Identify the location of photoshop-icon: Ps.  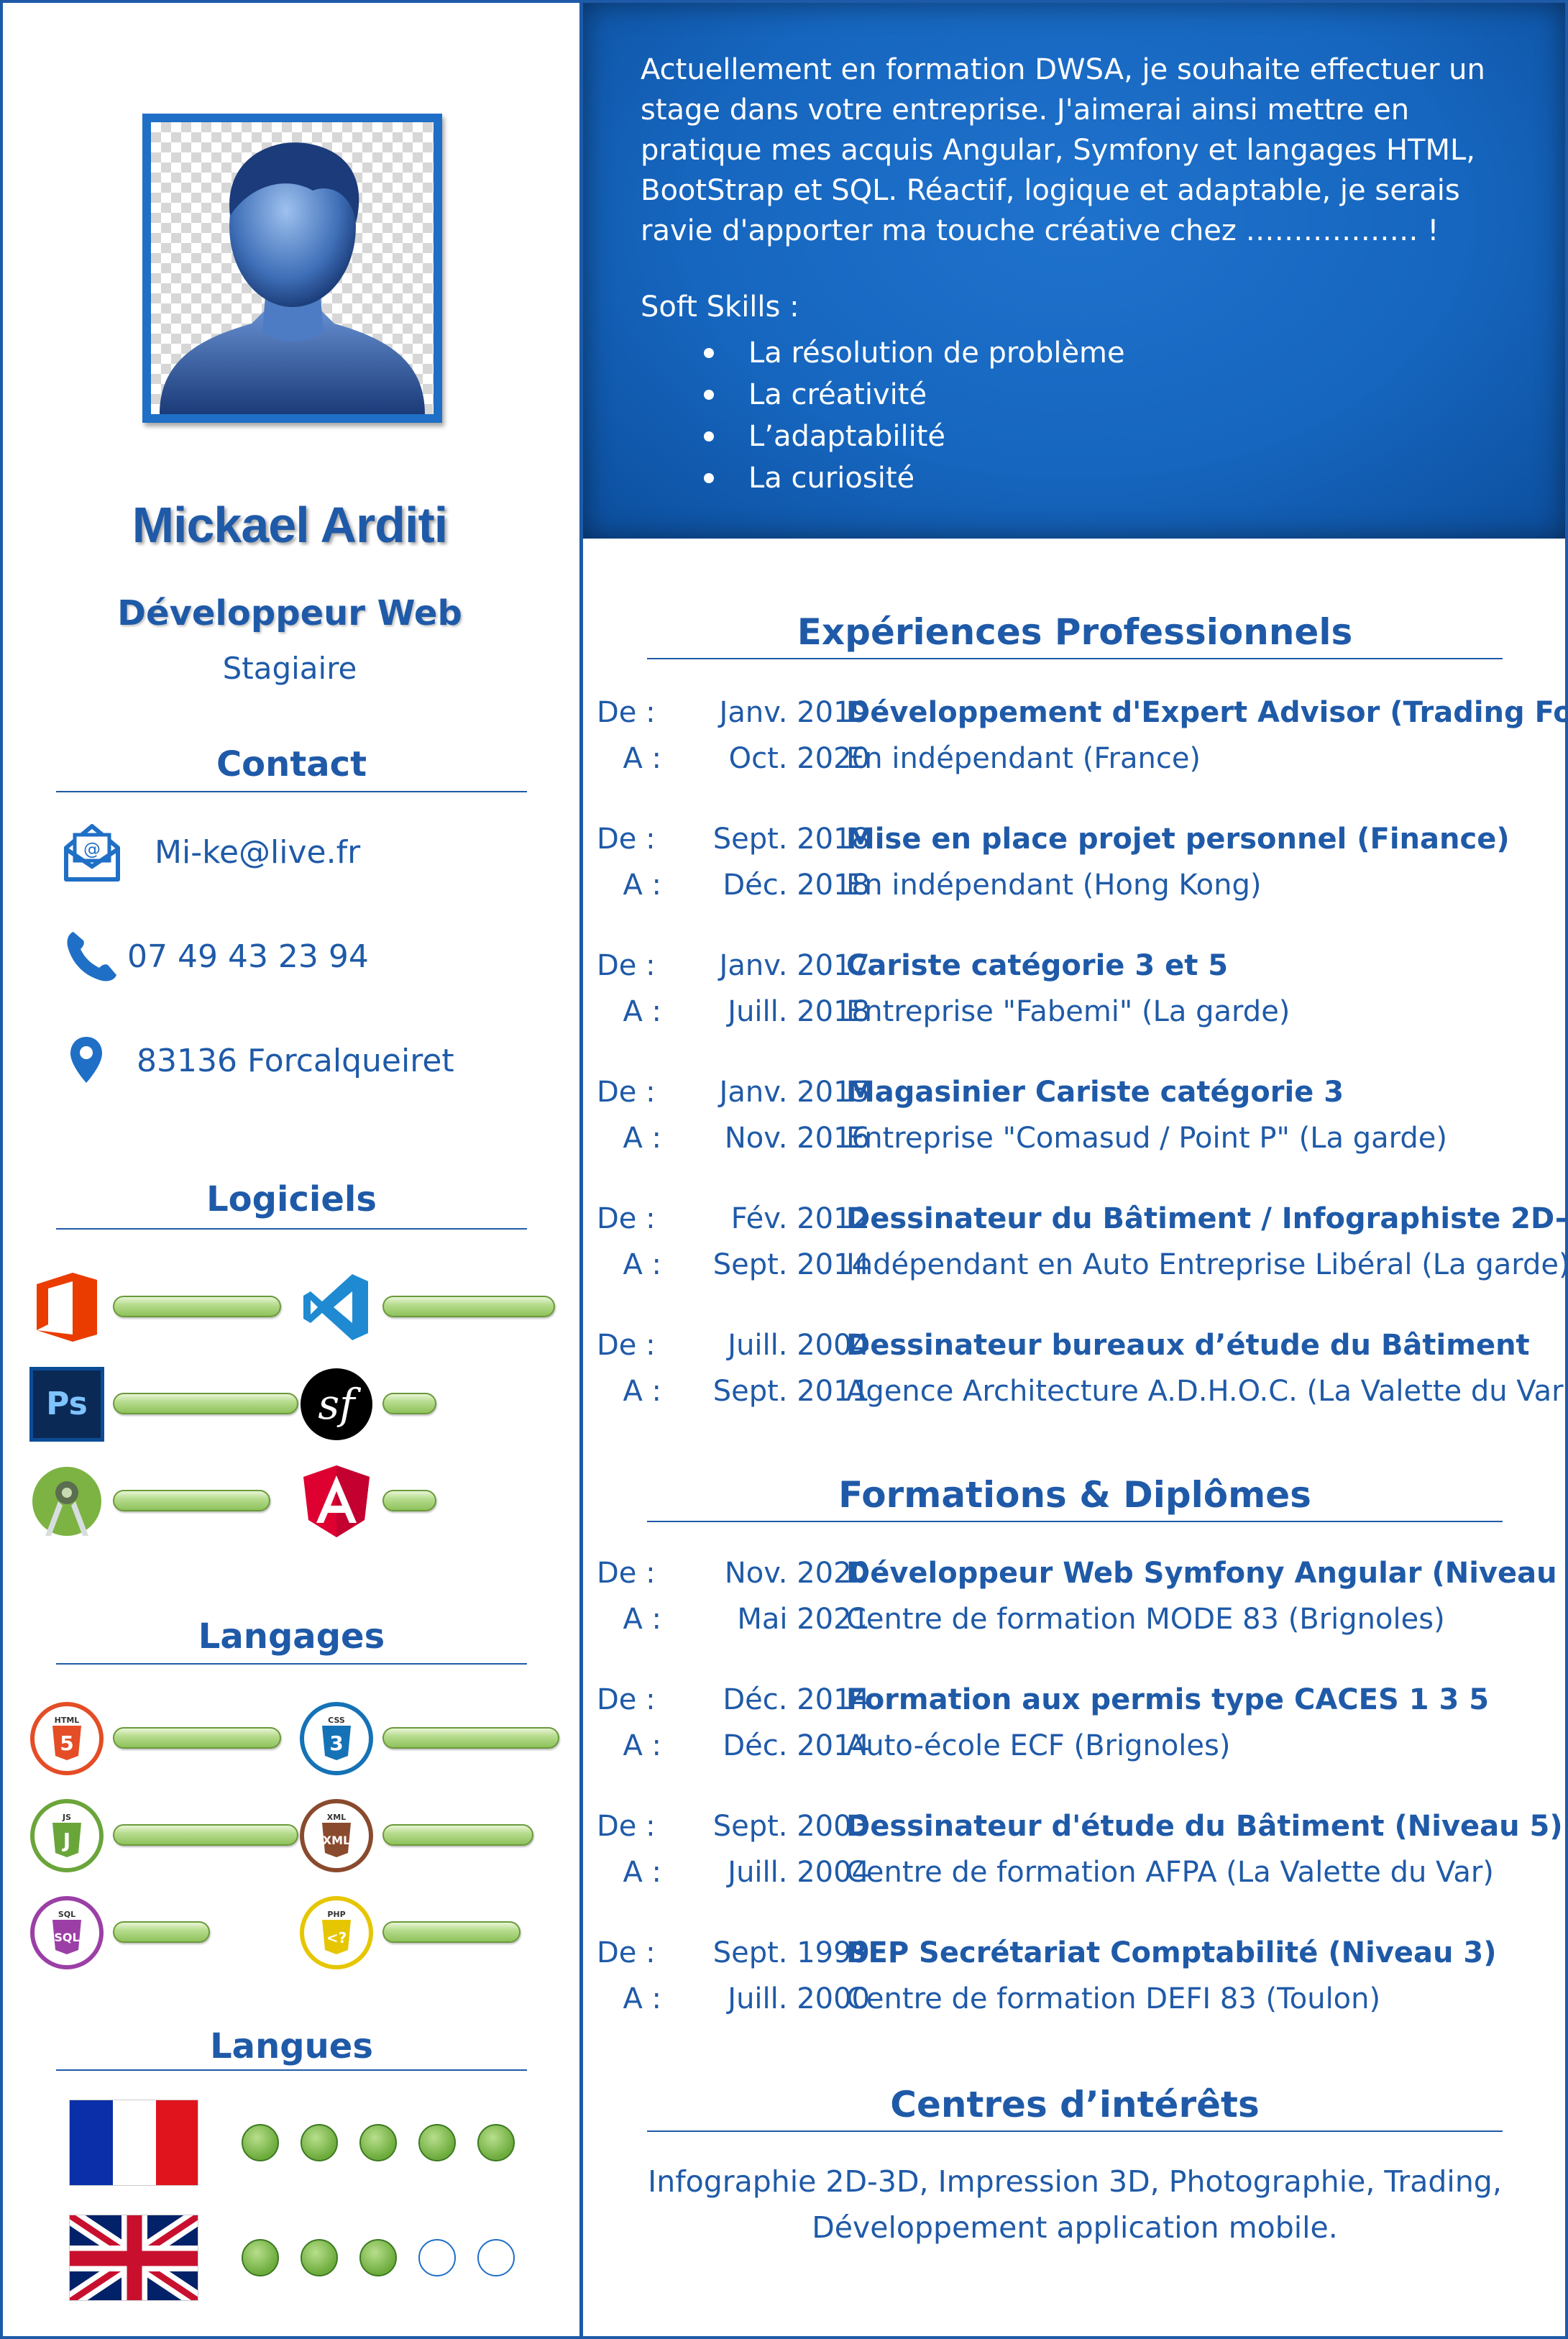
(66, 1404).